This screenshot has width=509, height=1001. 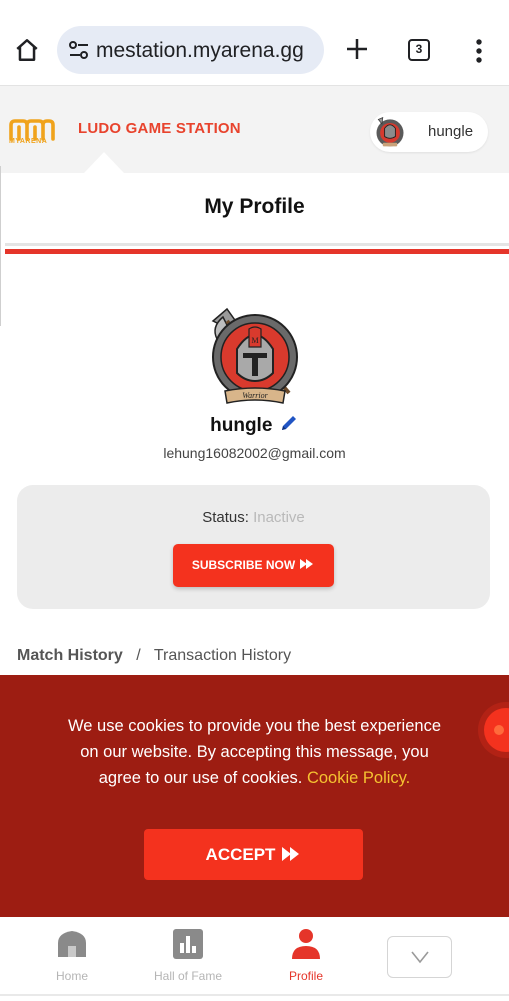 What do you see at coordinates (255, 358) in the screenshot?
I see `profile-avatar: M Warrior` at bounding box center [255, 358].